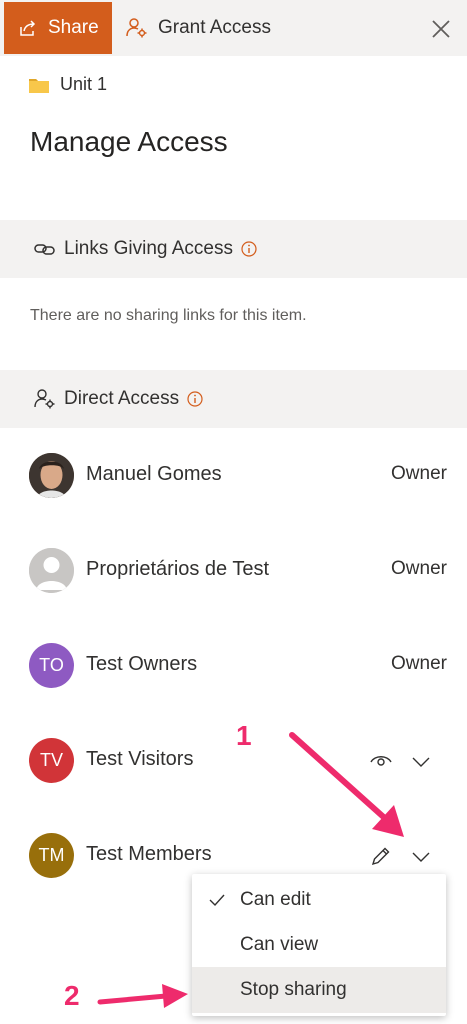 Image resolution: width=467 pixels, height=1024 pixels. Describe the element at coordinates (129, 141) in the screenshot. I see `page-title: Manage Access` at that location.